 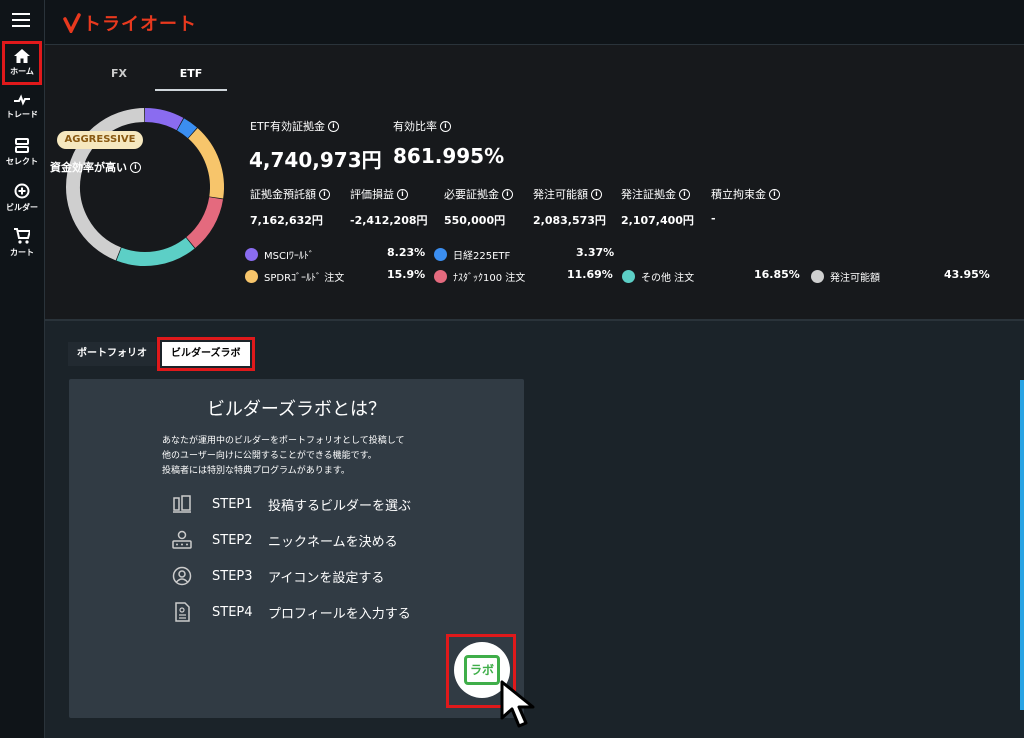 What do you see at coordinates (569, 220) in the screenshot?
I see `metric-value: 2,083,573円` at bounding box center [569, 220].